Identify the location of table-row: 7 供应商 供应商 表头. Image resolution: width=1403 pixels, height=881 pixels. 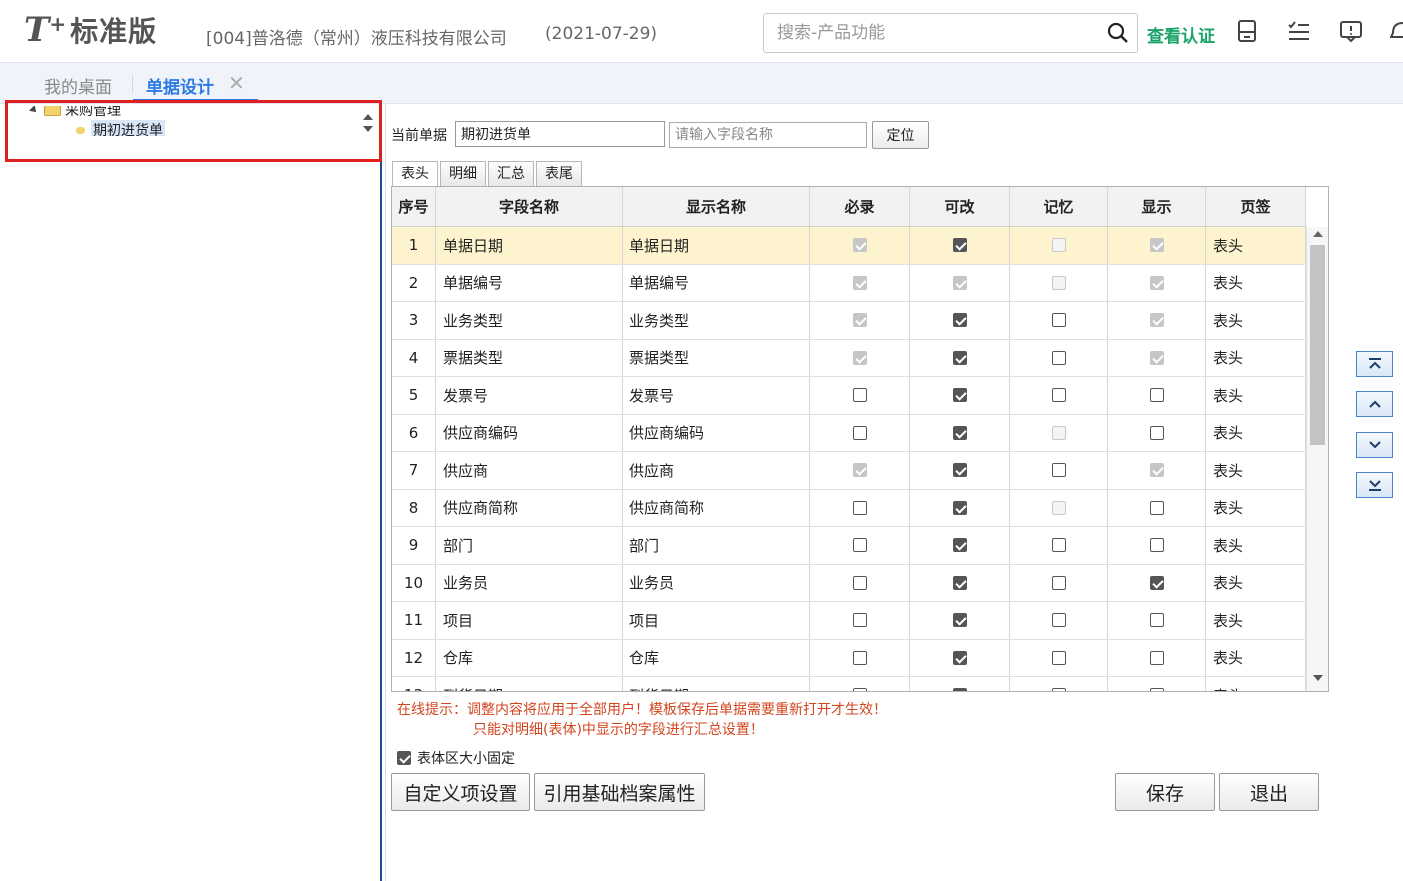
(849, 471).